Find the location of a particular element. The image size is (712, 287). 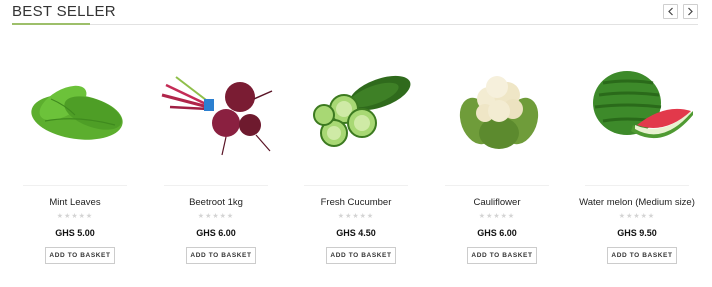

product-price: GHS 5.00 is located at coordinates (75, 233).